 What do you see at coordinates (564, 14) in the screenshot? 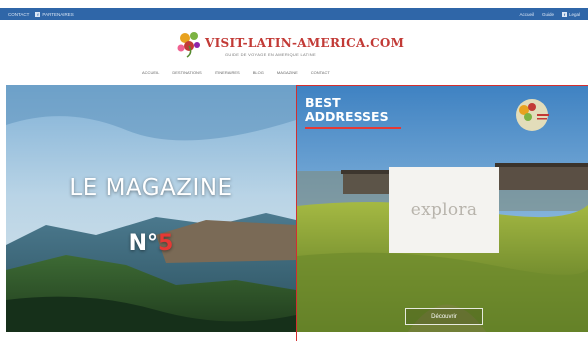
I see `facebook-small-icon: f` at bounding box center [564, 14].